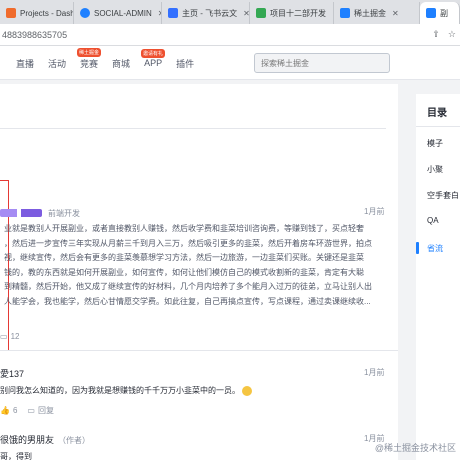 The image size is (460, 460). Describe the element at coordinates (153, 53) in the screenshot. I see `nav-badge: 邀请有礼` at that location.